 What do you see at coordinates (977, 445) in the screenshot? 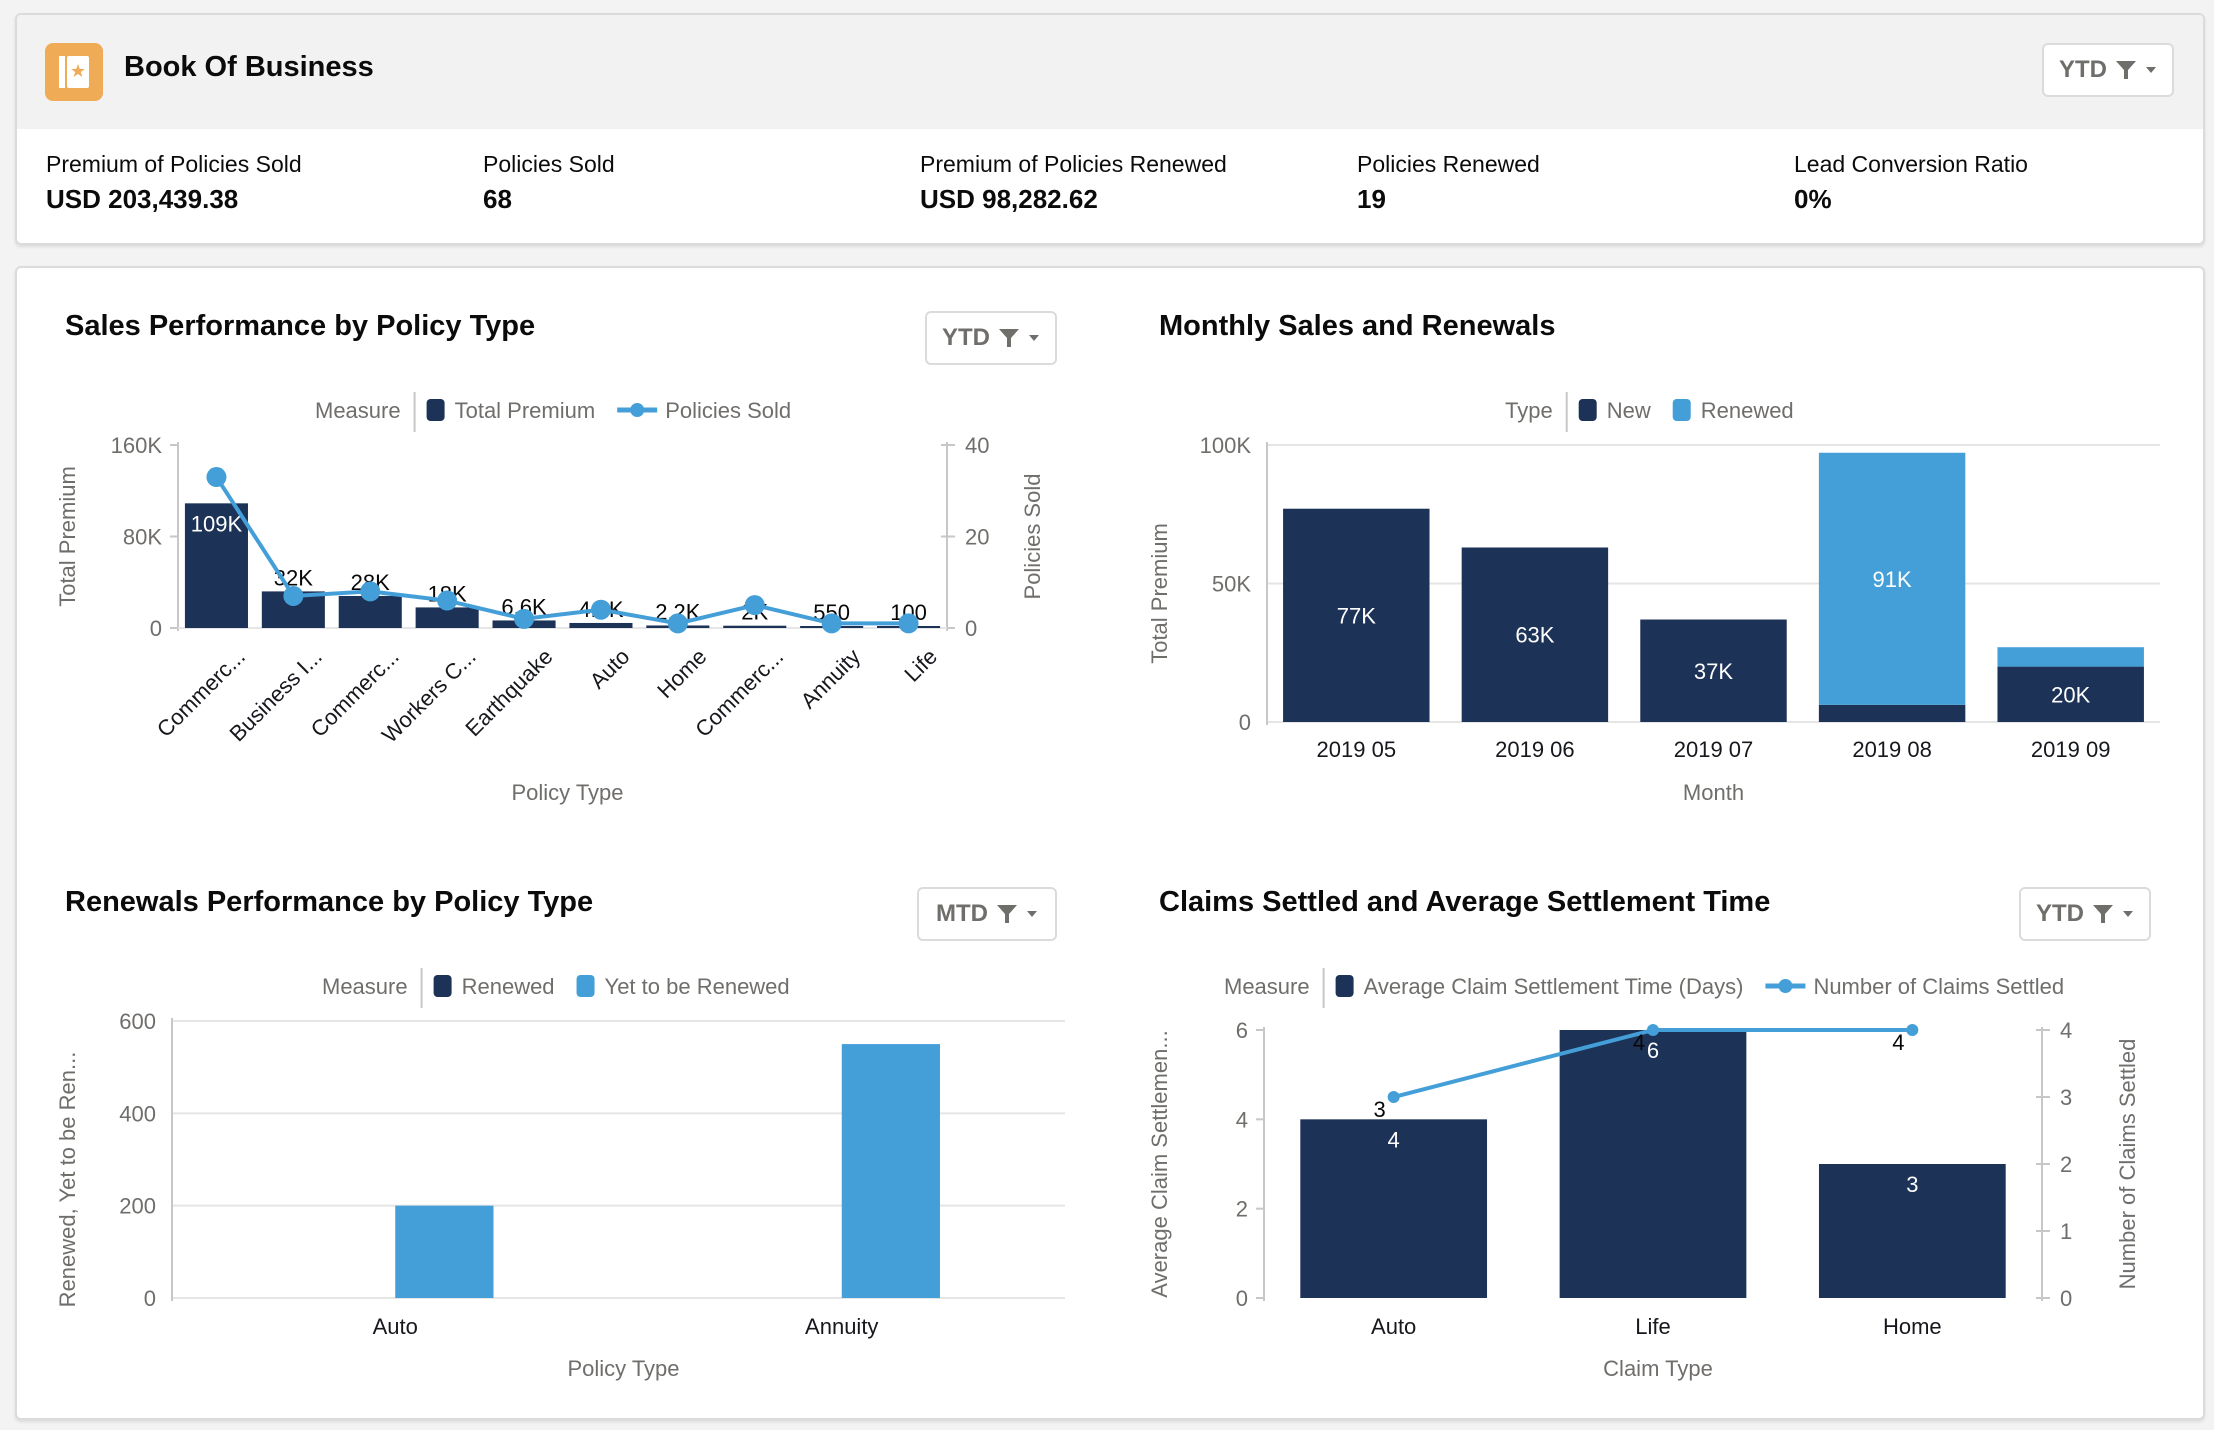
I see `y2-tick-label: 40` at bounding box center [977, 445].